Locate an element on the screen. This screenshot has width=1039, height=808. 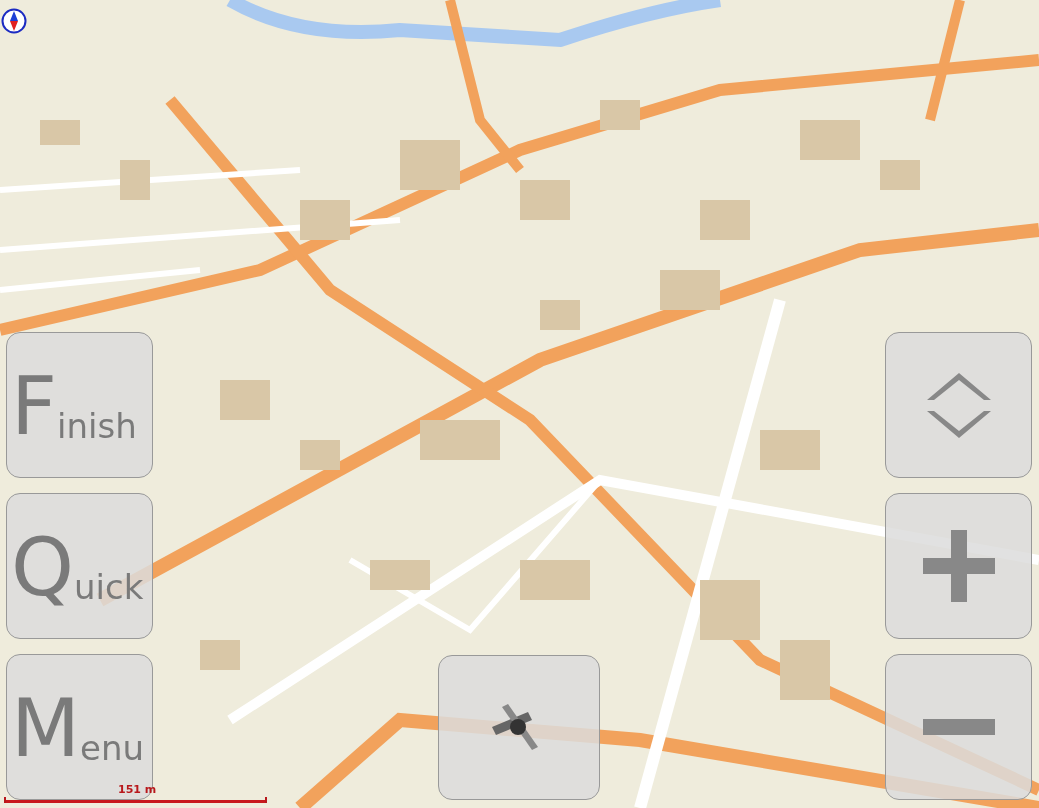
zoom-out-button is located at coordinates (958, 727).